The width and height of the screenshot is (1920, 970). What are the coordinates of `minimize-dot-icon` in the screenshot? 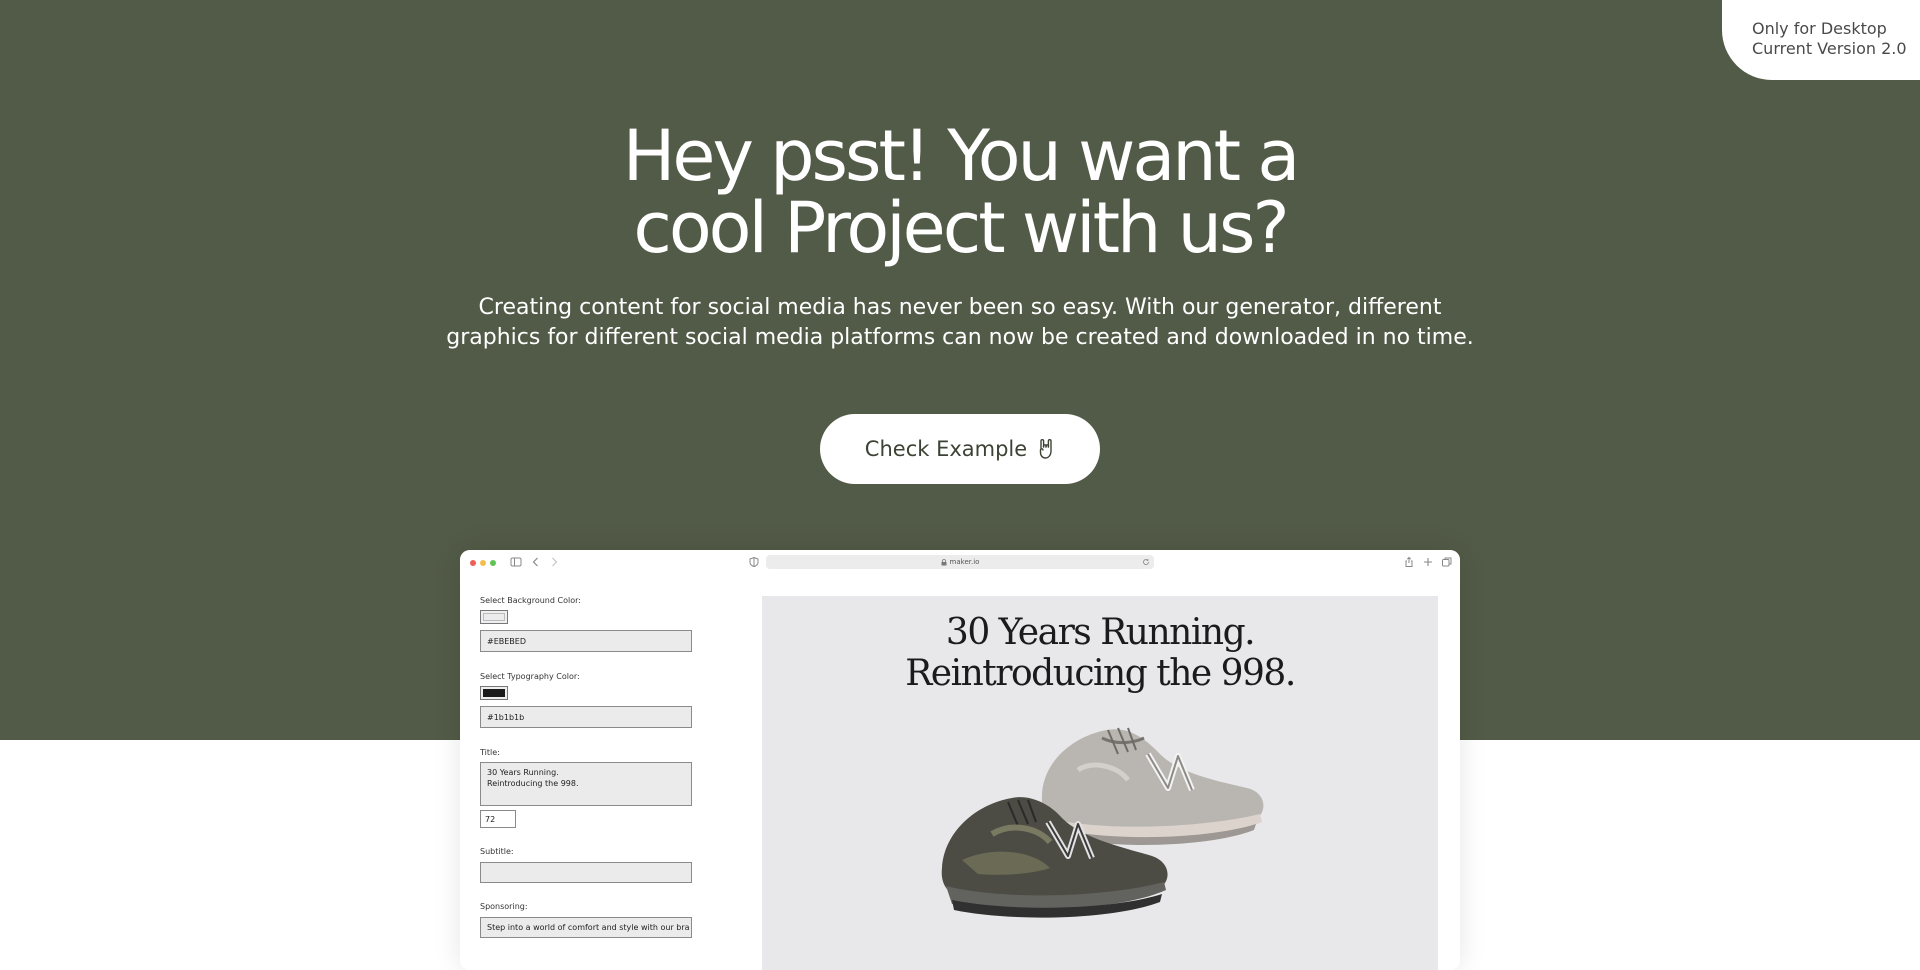 It's located at (483, 563).